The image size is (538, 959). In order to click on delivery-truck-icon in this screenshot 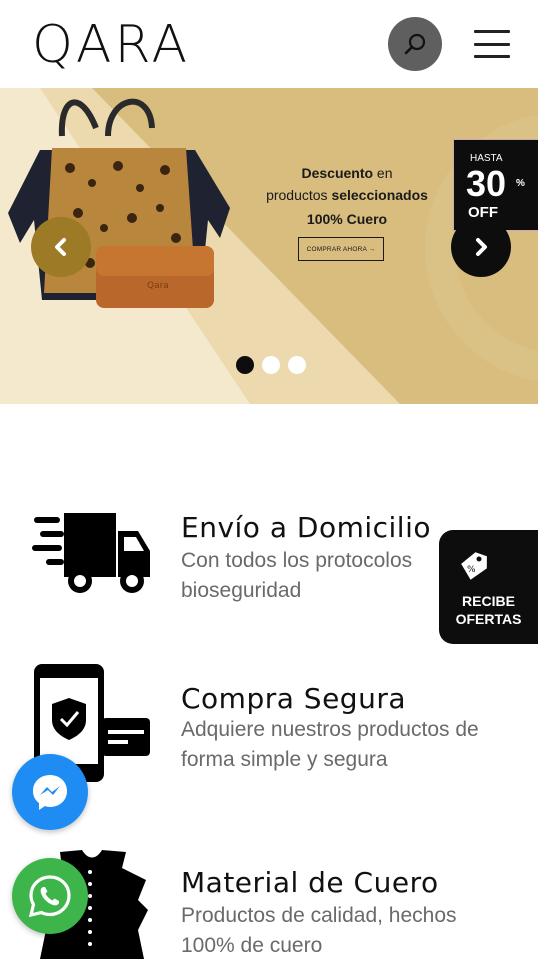, I will do `click(91, 553)`.